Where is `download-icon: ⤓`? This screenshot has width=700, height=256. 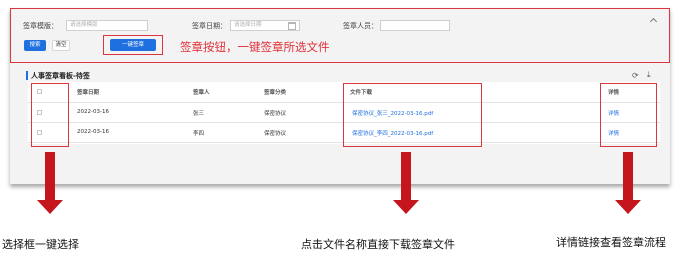
download-icon: ⤓ is located at coordinates (649, 75).